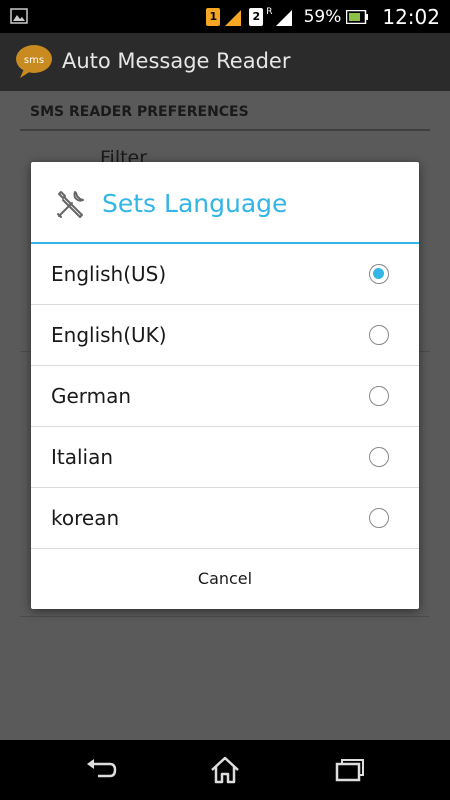 This screenshot has height=800, width=450. What do you see at coordinates (82, 457) in the screenshot?
I see `option-label: Italian` at bounding box center [82, 457].